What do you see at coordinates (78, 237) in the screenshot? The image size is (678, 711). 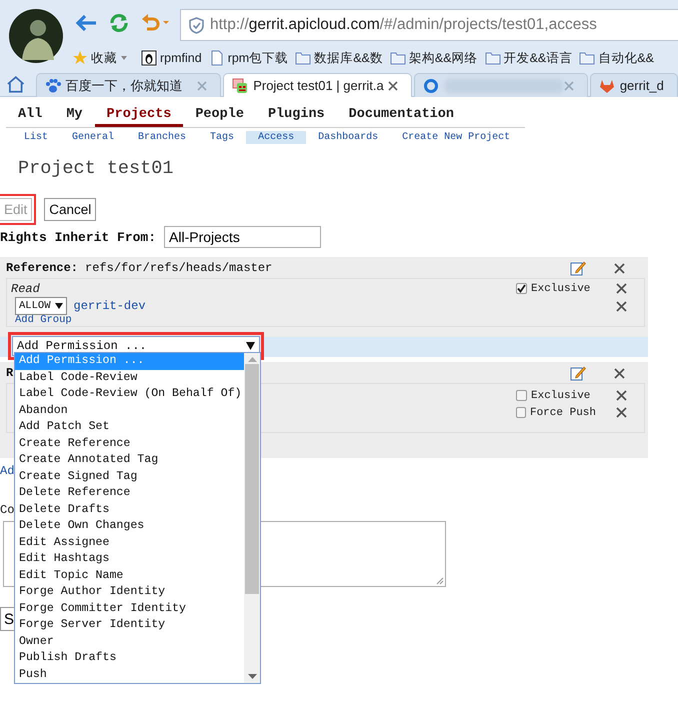 I see `field-label: Rights Inherit From:` at bounding box center [78, 237].